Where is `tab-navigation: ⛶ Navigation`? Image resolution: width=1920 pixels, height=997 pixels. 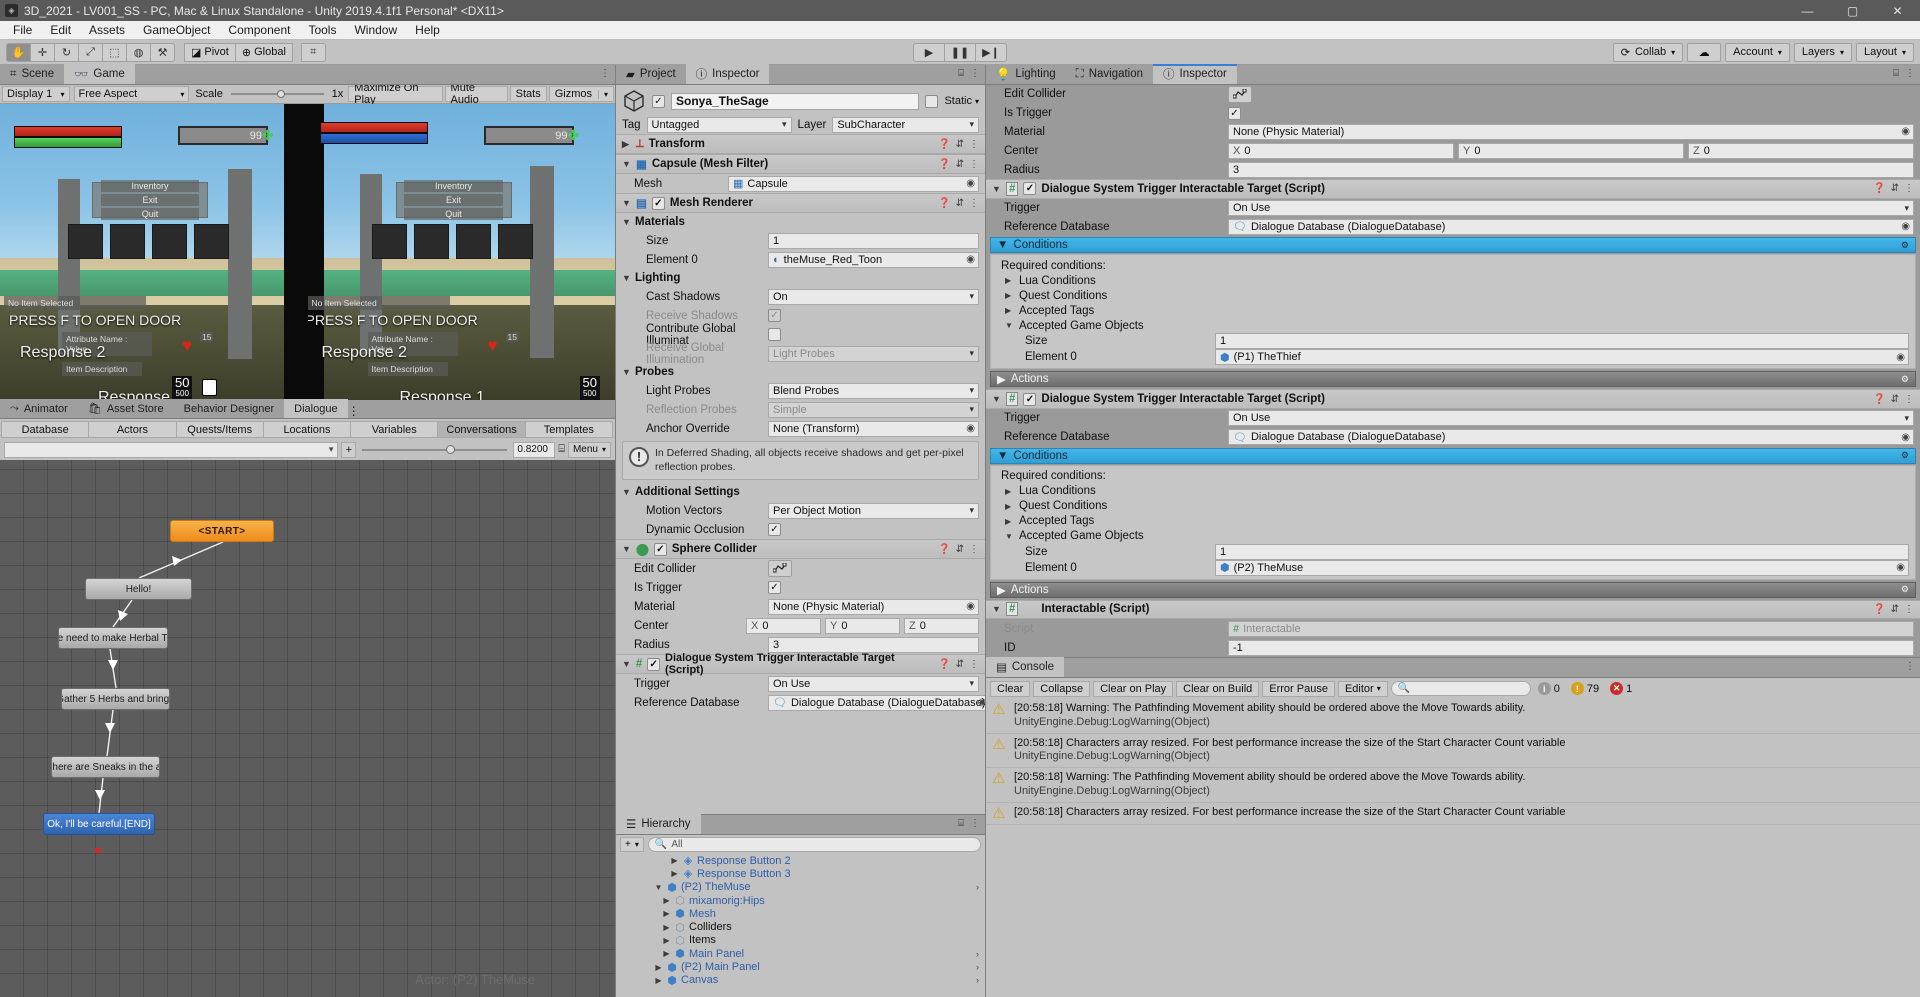 tab-navigation: ⛶ Navigation is located at coordinates (1109, 74).